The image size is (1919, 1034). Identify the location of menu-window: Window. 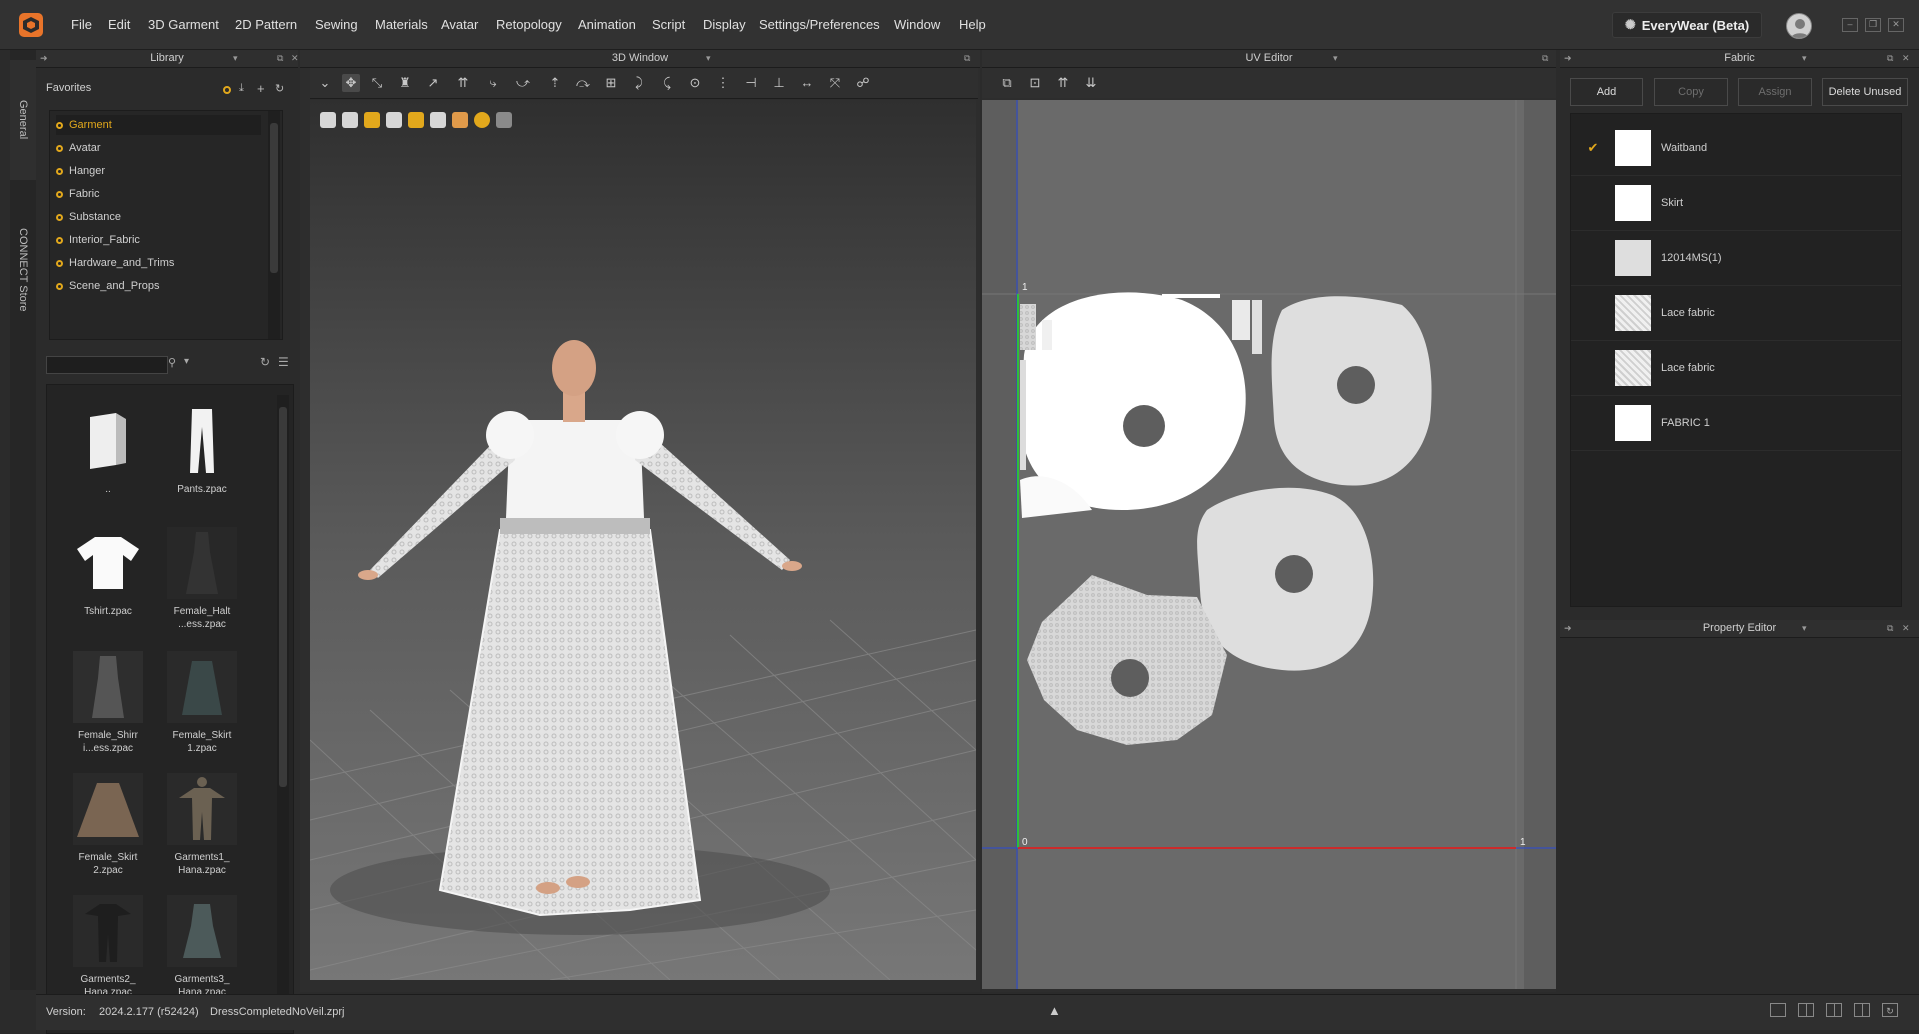
(917, 24).